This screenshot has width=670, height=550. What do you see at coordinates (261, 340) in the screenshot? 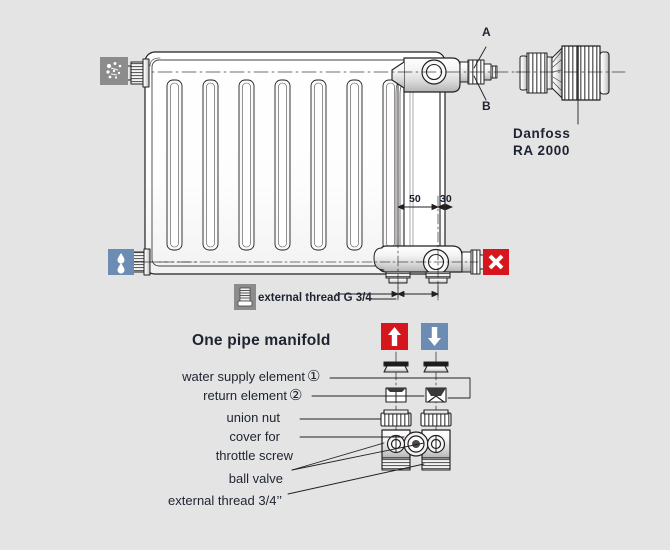
I see `manifold-section-title: One pipe manifold` at bounding box center [261, 340].